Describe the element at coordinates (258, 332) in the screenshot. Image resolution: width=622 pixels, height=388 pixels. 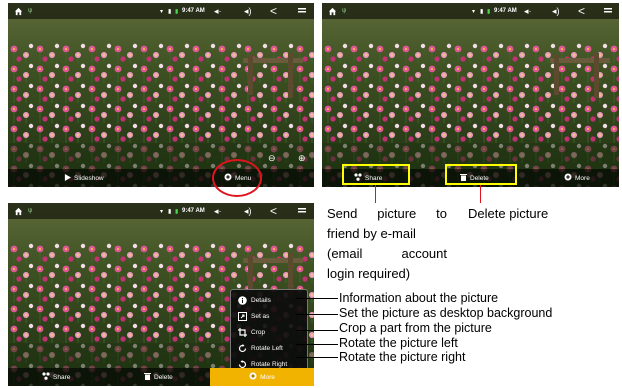
I see `menu-item-label: Crop` at that location.